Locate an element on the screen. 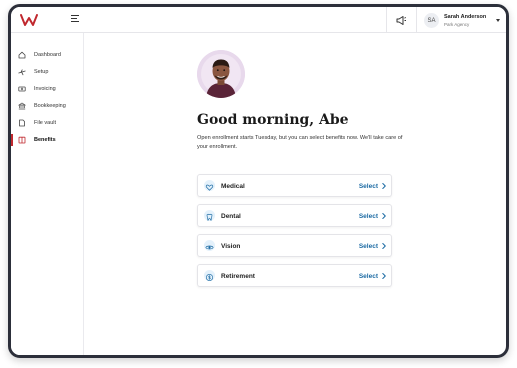  sidebar-item-dashboard: Dashboard is located at coordinates (47, 55).